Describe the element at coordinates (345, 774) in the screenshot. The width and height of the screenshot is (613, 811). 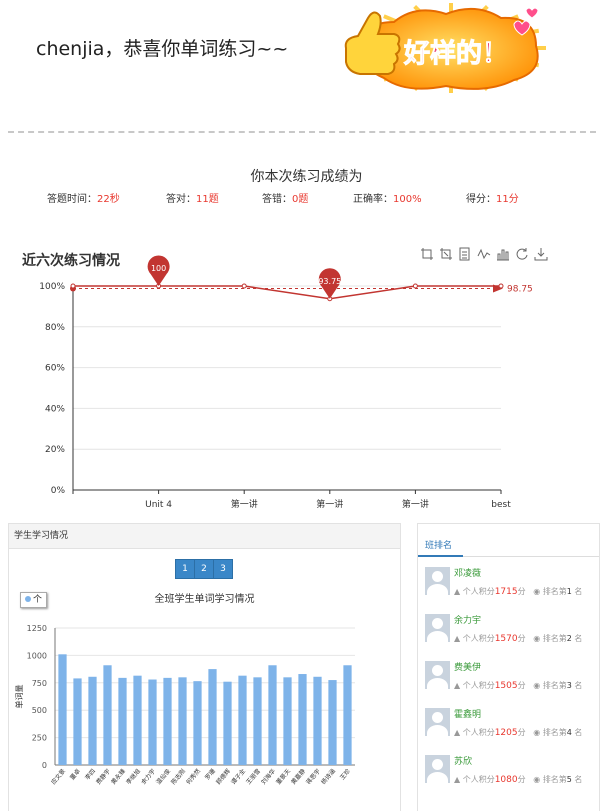
I see `x-tick-label: 王珍` at that location.